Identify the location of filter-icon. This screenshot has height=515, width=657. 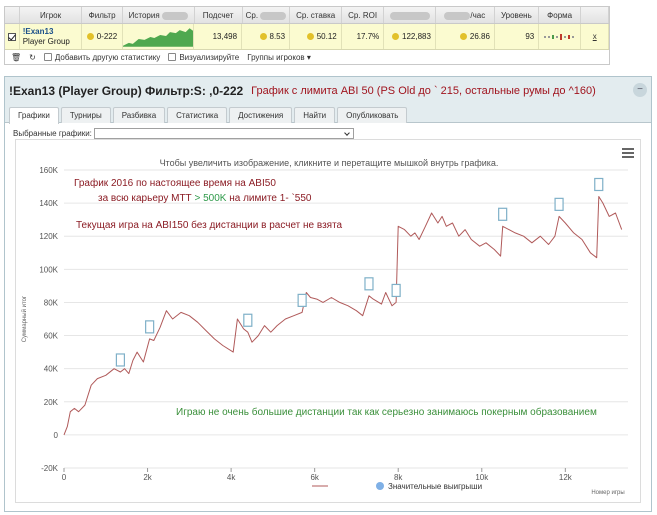
(90, 36).